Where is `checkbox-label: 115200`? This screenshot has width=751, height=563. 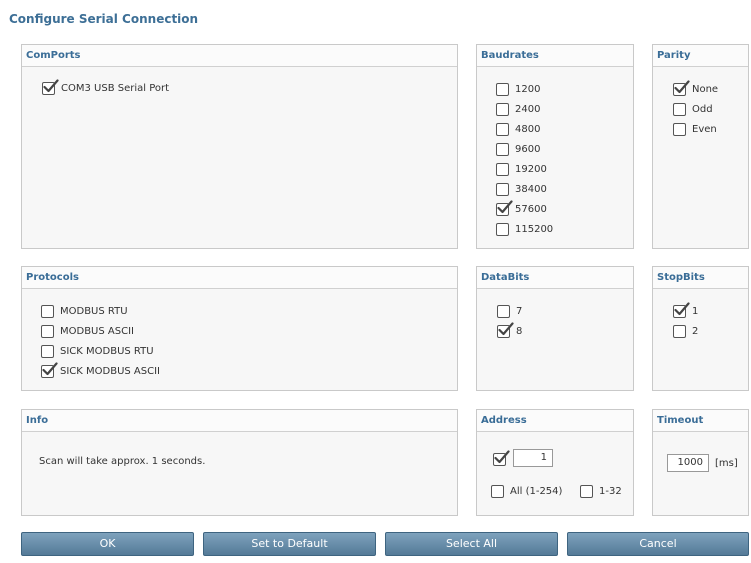 checkbox-label: 115200 is located at coordinates (534, 229).